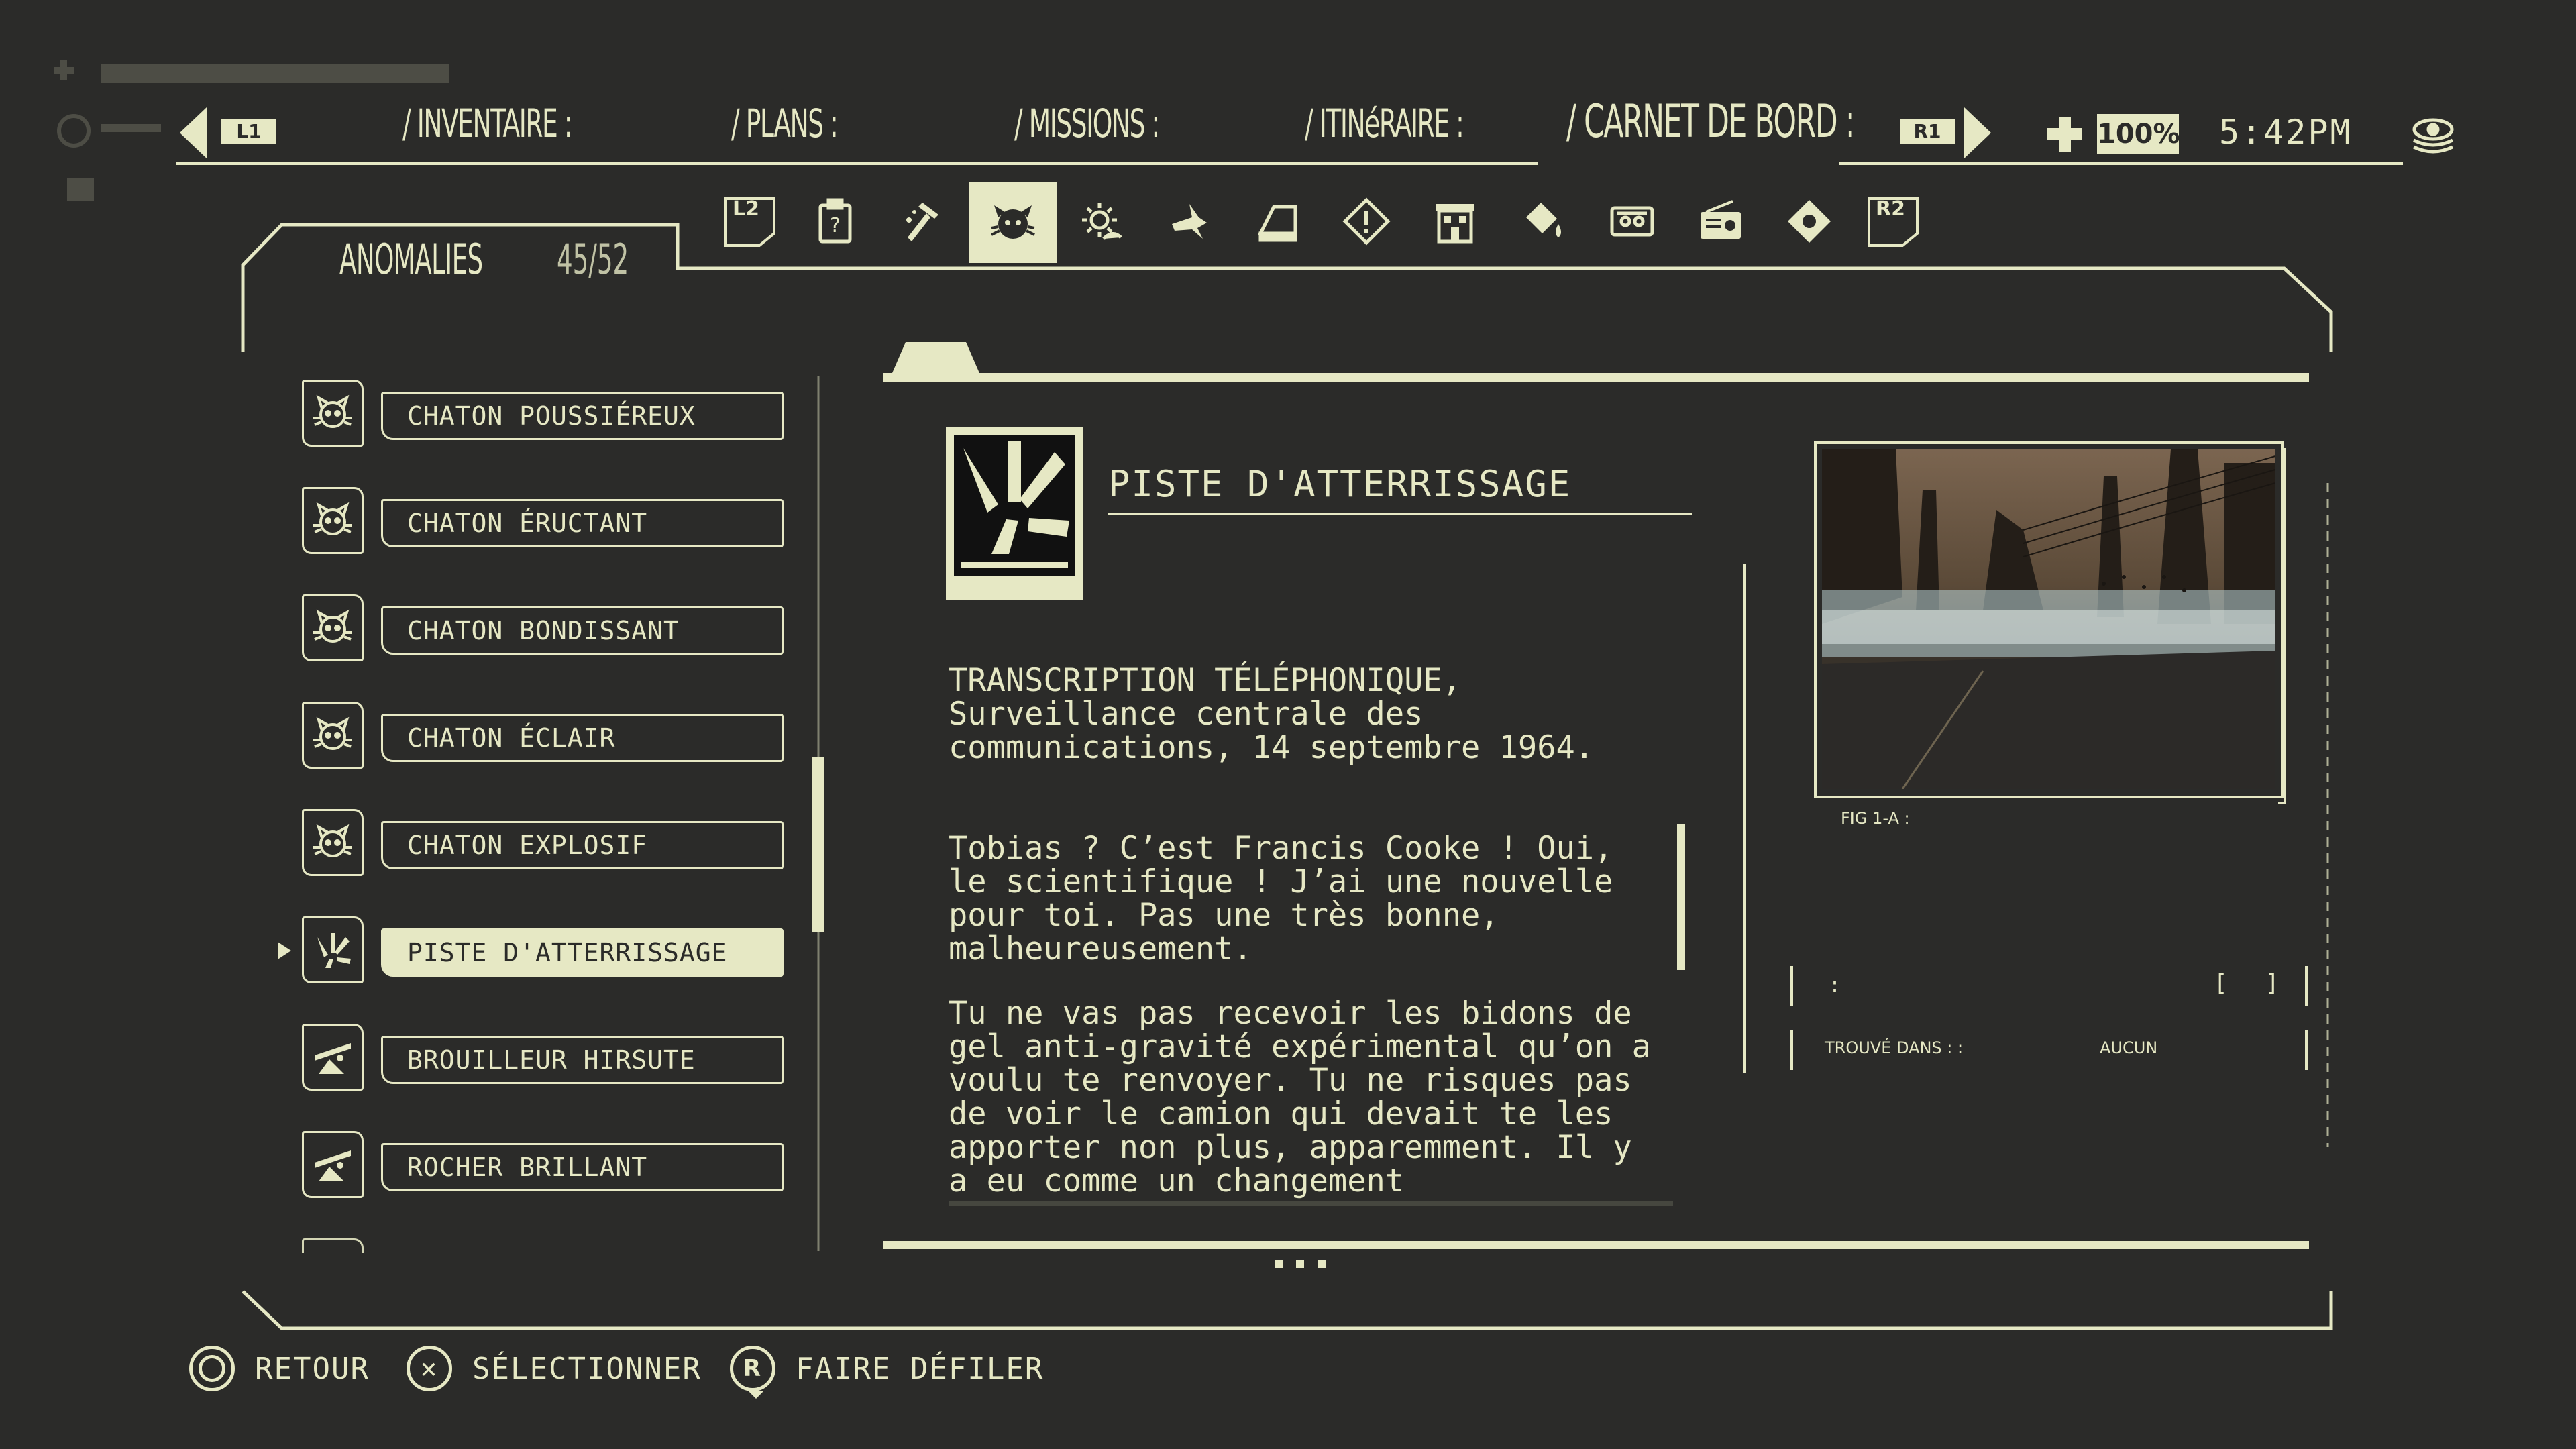  Describe the element at coordinates (312, 1368) in the screenshot. I see `back-prompt-label: RETOUR` at that location.